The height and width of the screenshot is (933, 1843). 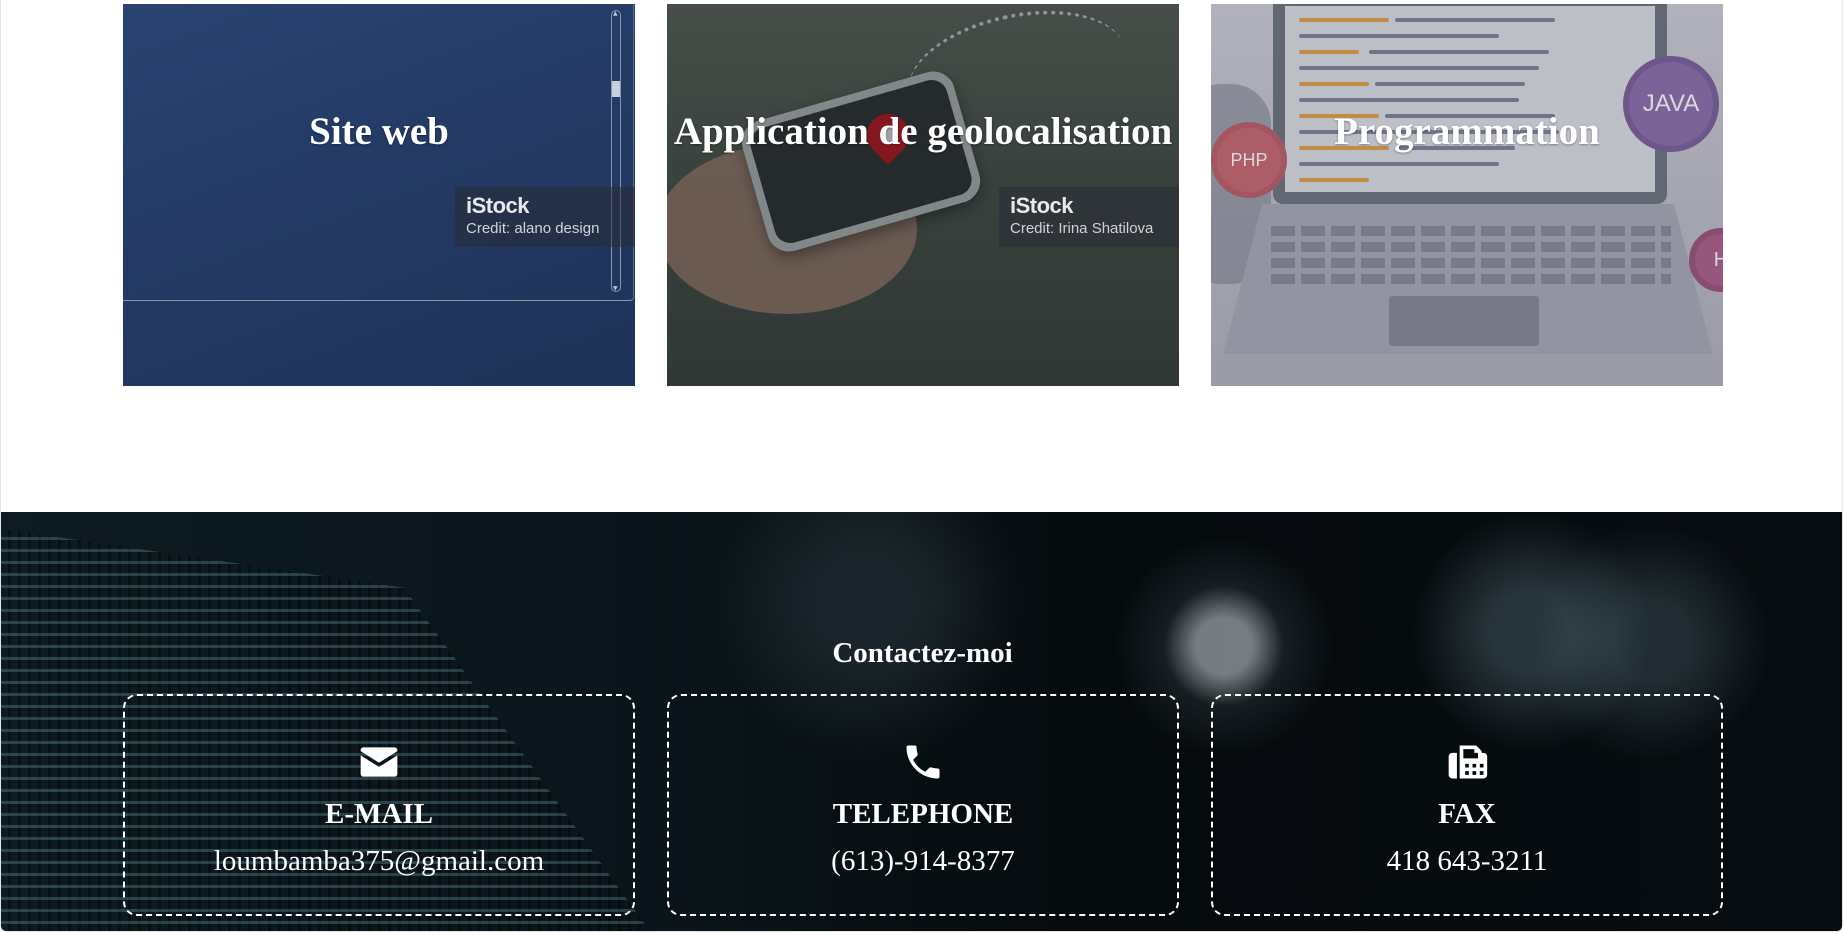 What do you see at coordinates (615, 288) in the screenshot?
I see `scroll-down-arrow-icon: ▼` at bounding box center [615, 288].